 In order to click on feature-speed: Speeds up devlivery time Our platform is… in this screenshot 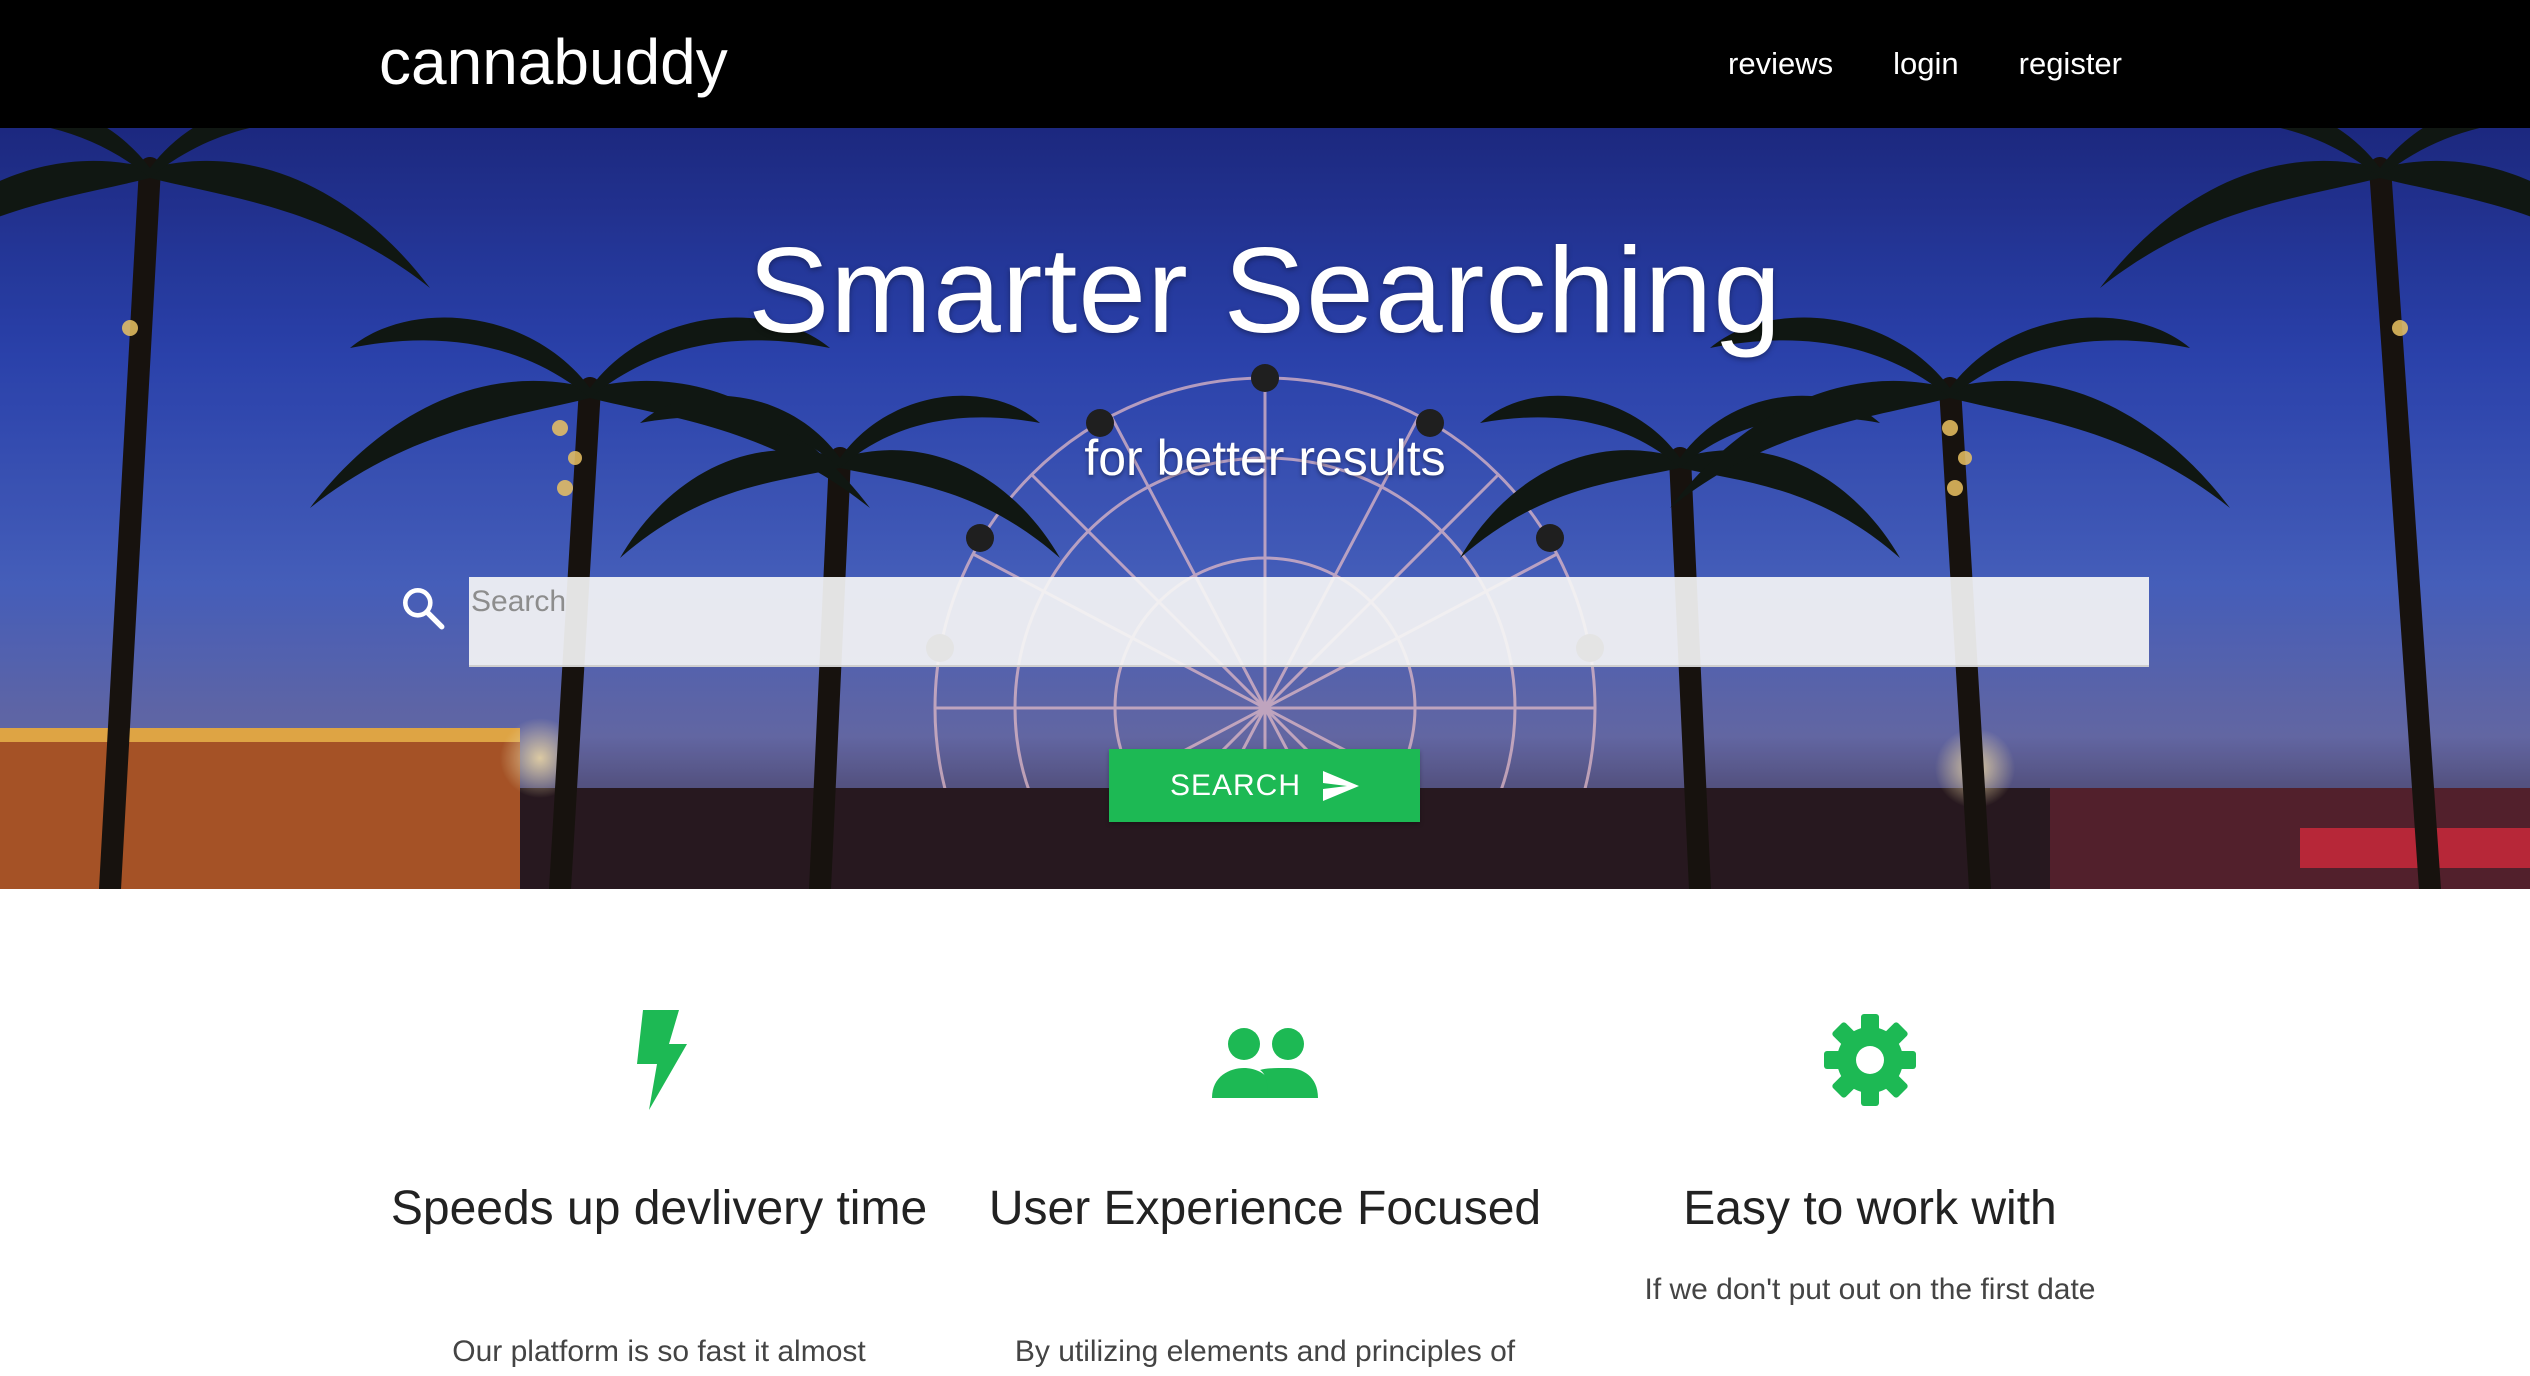, I will do `click(659, 1189)`.